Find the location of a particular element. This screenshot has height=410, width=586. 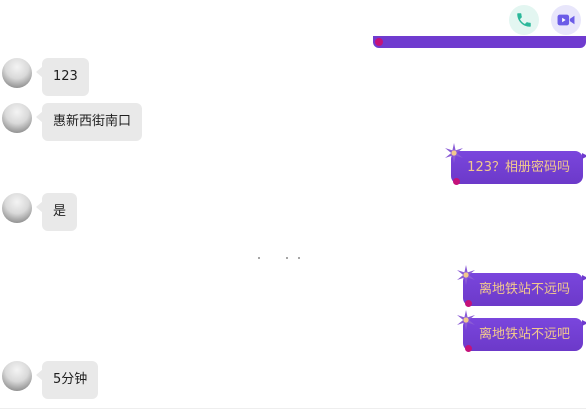

incoming-message-bubble: 123 is located at coordinates (62, 77).